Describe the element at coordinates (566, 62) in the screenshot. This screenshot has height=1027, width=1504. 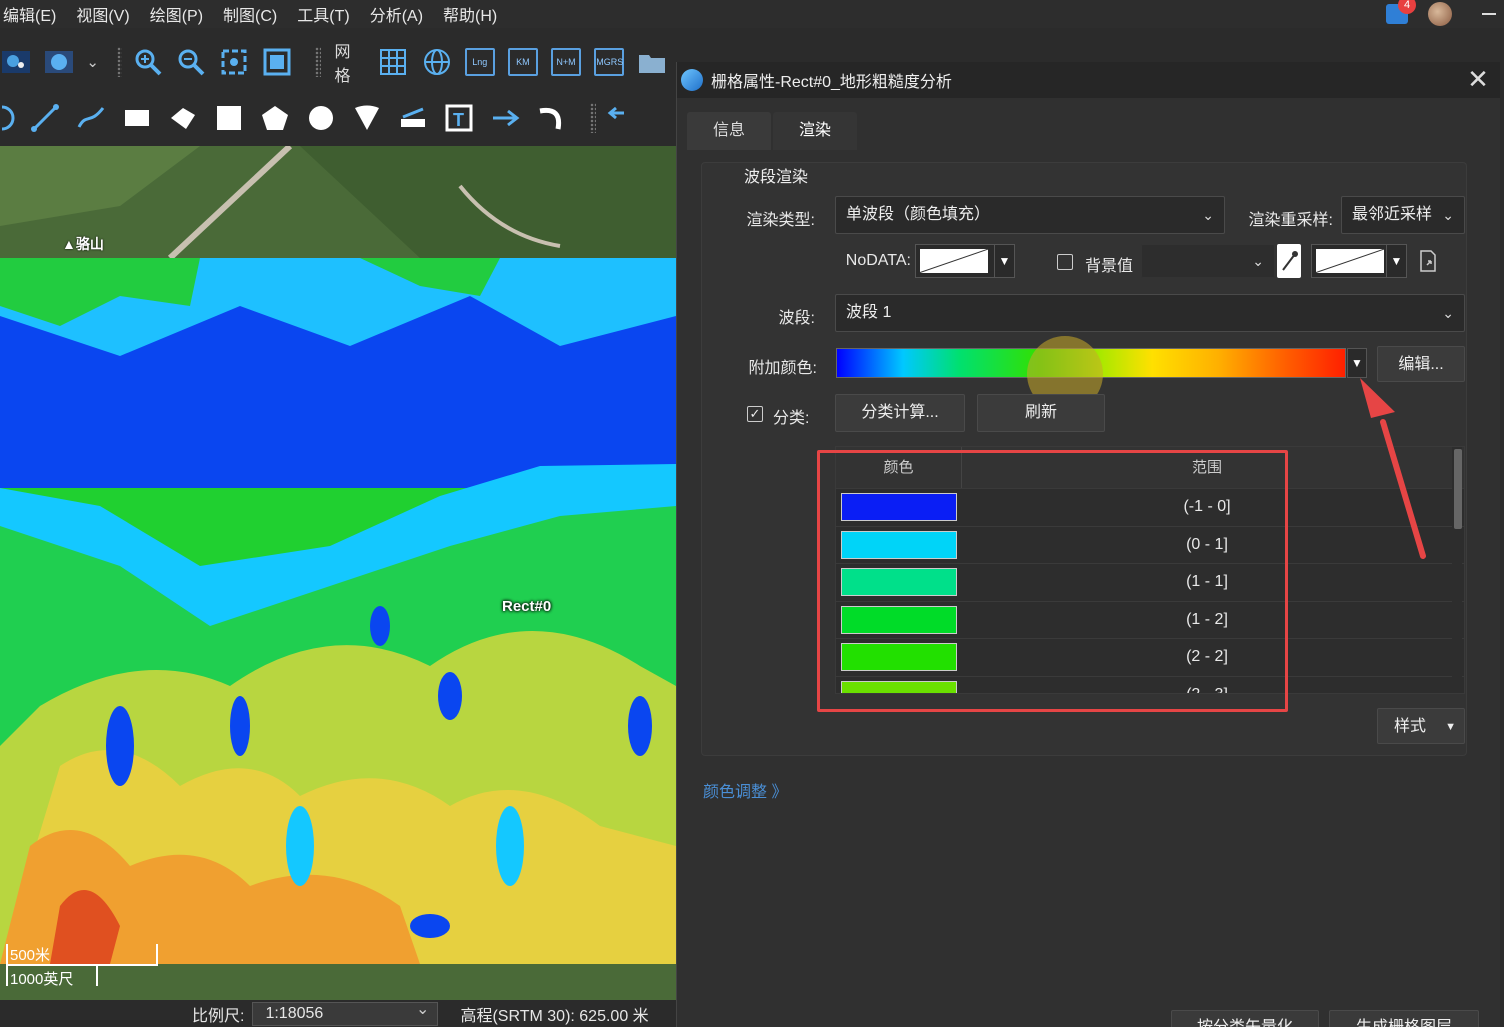
I see `nm-grid-icon: N+M` at that location.